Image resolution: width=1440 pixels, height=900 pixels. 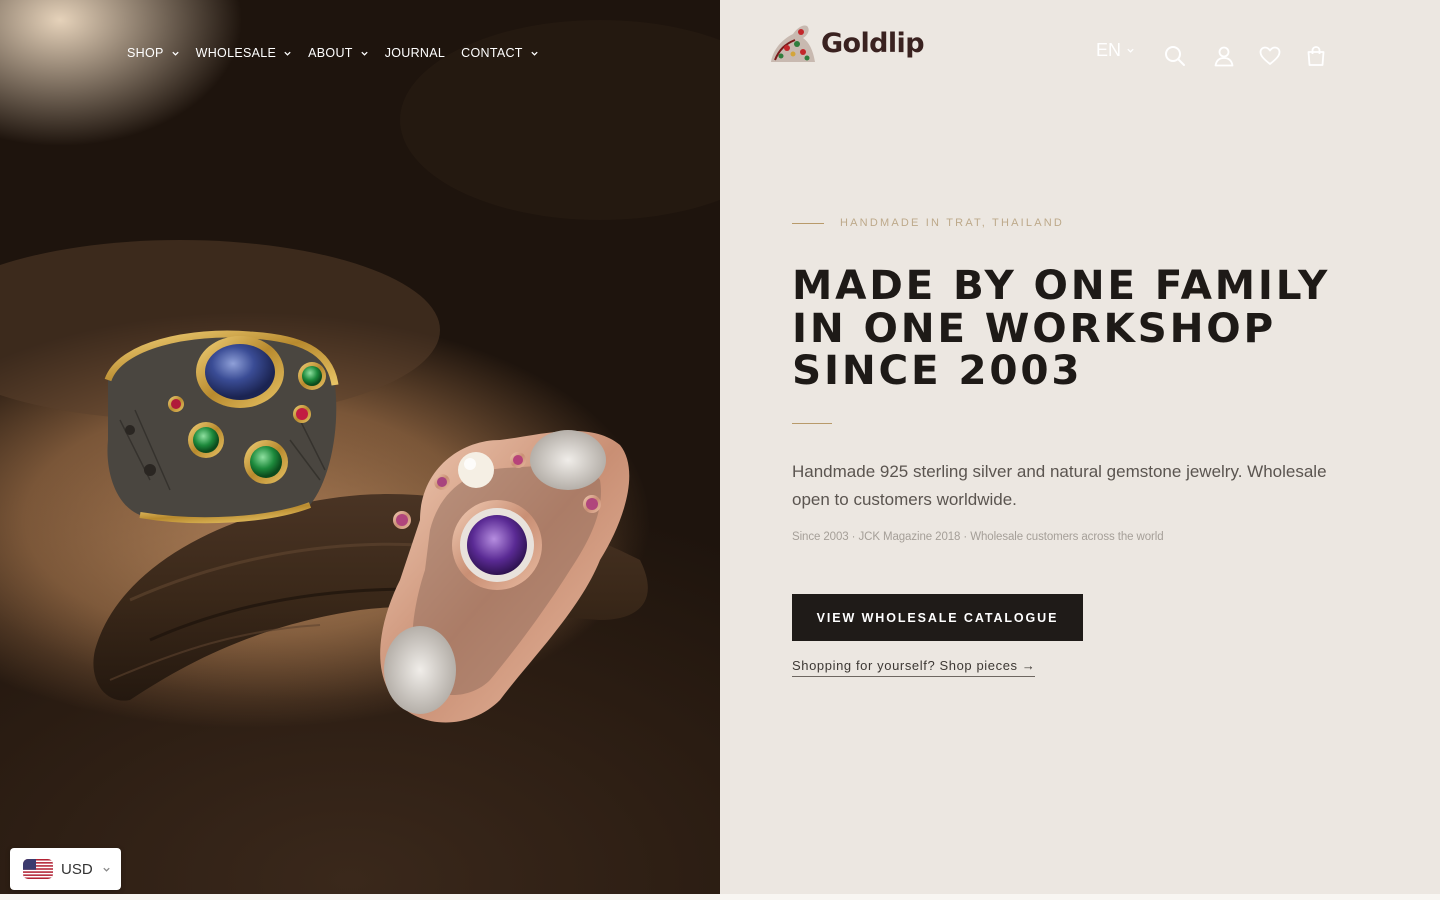 I want to click on language-selector: EN, so click(x=1115, y=50).